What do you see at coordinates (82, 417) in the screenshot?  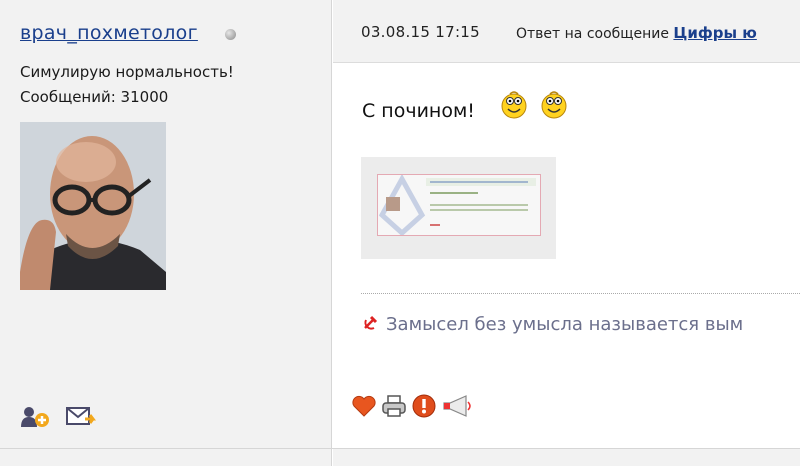 I see `send-message-icon` at bounding box center [82, 417].